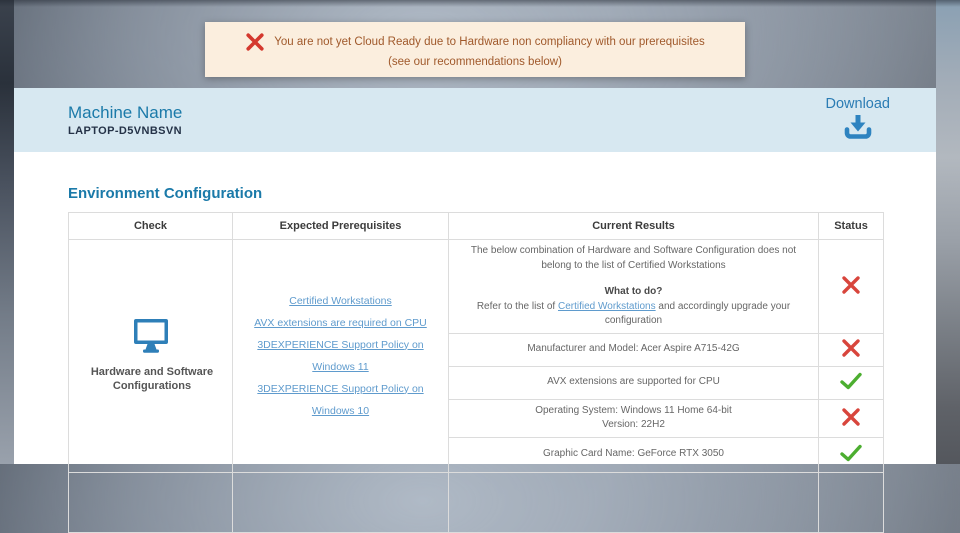 Image resolution: width=960 pixels, height=533 pixels. I want to click on result-text: Operating System: Windows 11 Home 64-bit, so click(633, 410).